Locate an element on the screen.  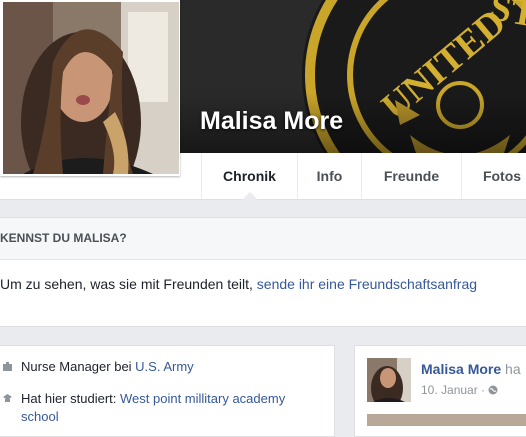
profile-photo-image is located at coordinates (91, 88).